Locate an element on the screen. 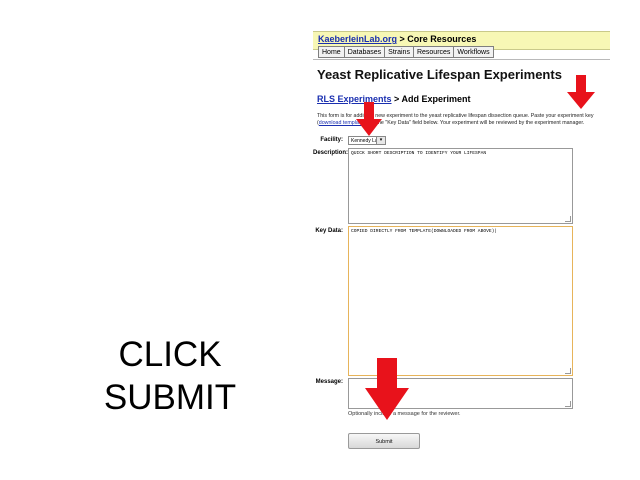 The image size is (640, 480). breadcrumb-current: > Add Experiment is located at coordinates (431, 99).